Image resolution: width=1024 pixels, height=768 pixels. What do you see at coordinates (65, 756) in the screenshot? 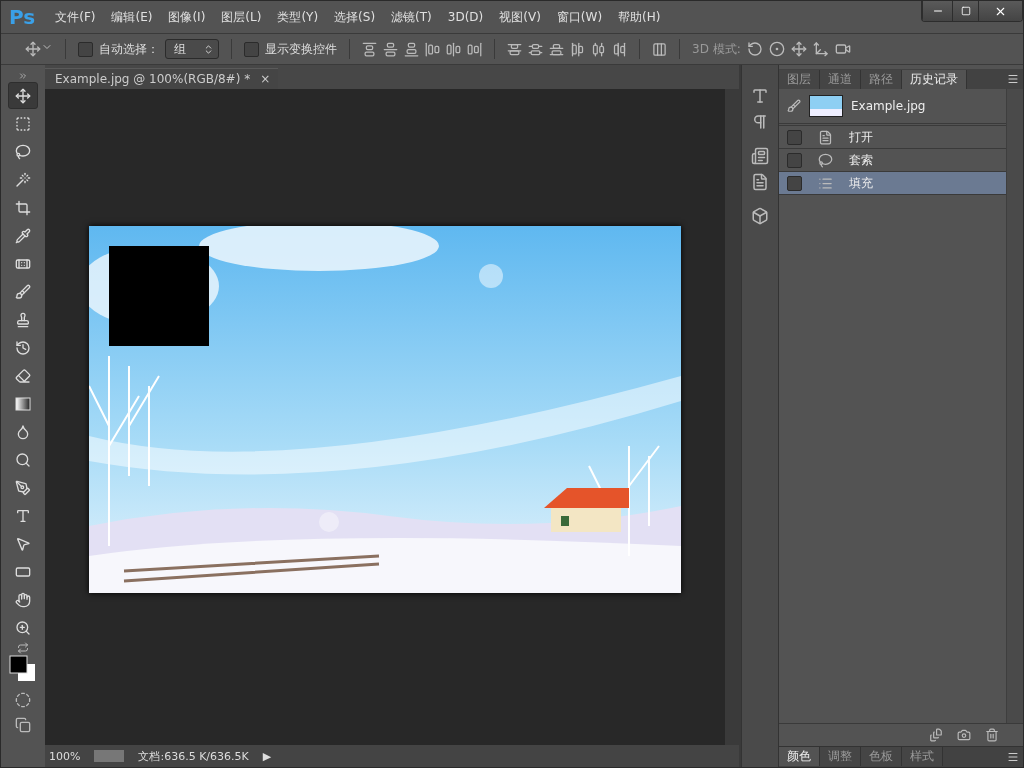
I see `zoom-level: 100%` at bounding box center [65, 756].